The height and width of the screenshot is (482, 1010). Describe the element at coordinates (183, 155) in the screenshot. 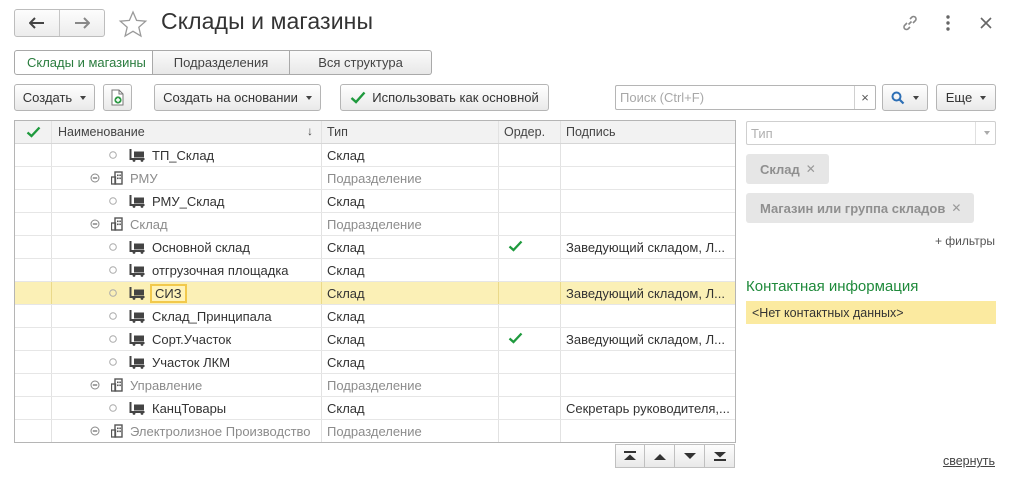

I see `row-name: ТП_Склад` at that location.